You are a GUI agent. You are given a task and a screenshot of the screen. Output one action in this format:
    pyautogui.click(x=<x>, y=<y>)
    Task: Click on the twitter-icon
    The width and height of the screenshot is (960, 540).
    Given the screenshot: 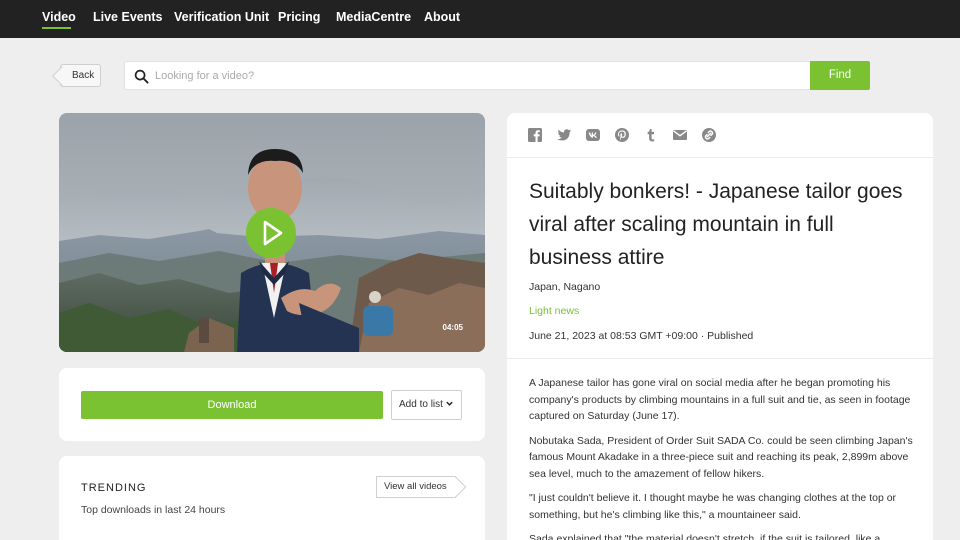 What is the action you would take?
    pyautogui.click(x=564, y=135)
    